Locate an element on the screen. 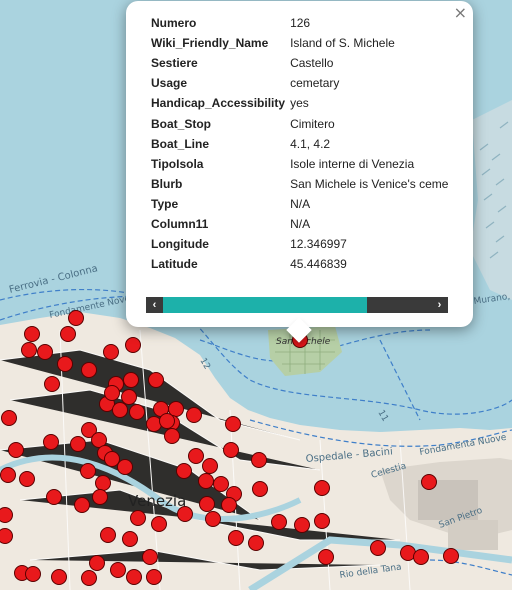 The image size is (512, 590). attribute-row: Wiki_Friendly_Name Island of S. Michele is located at coordinates (297, 43).